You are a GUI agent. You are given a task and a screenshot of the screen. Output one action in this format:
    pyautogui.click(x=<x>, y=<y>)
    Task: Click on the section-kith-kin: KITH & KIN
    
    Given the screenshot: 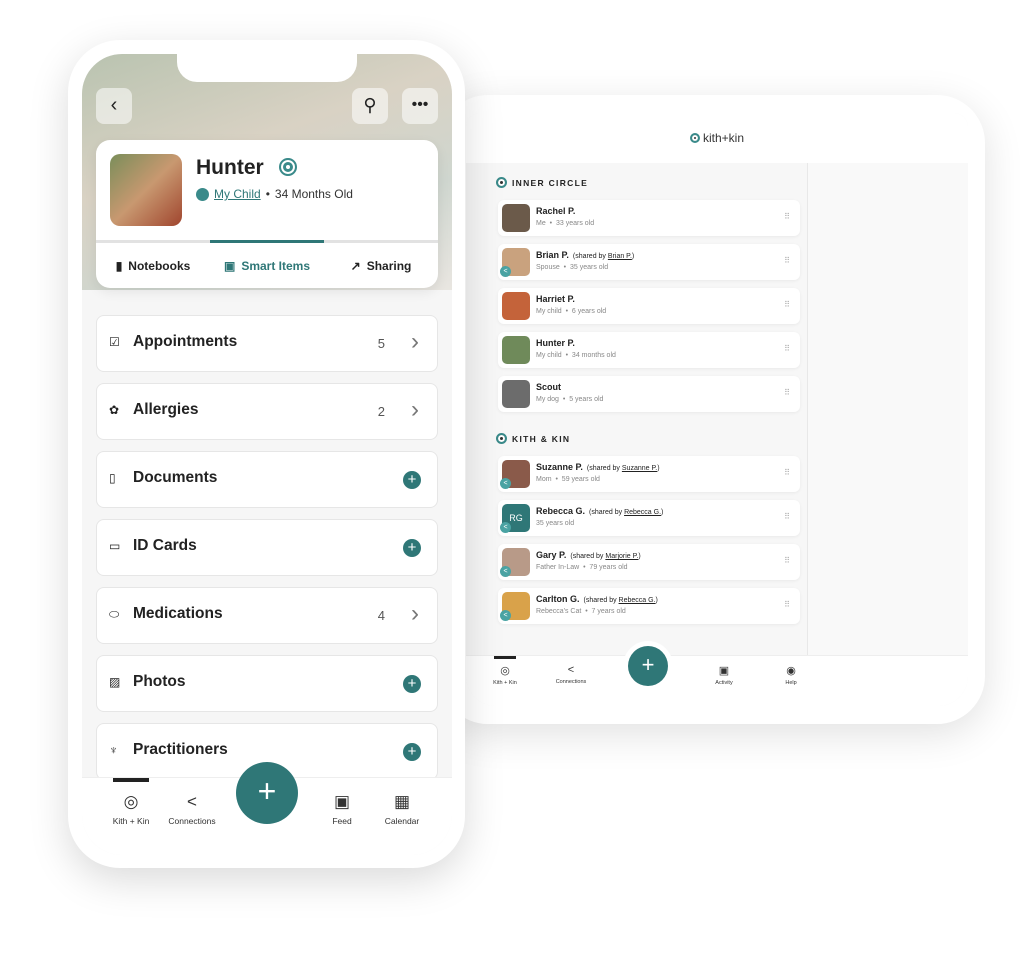 What is the action you would take?
    pyautogui.click(x=533, y=438)
    